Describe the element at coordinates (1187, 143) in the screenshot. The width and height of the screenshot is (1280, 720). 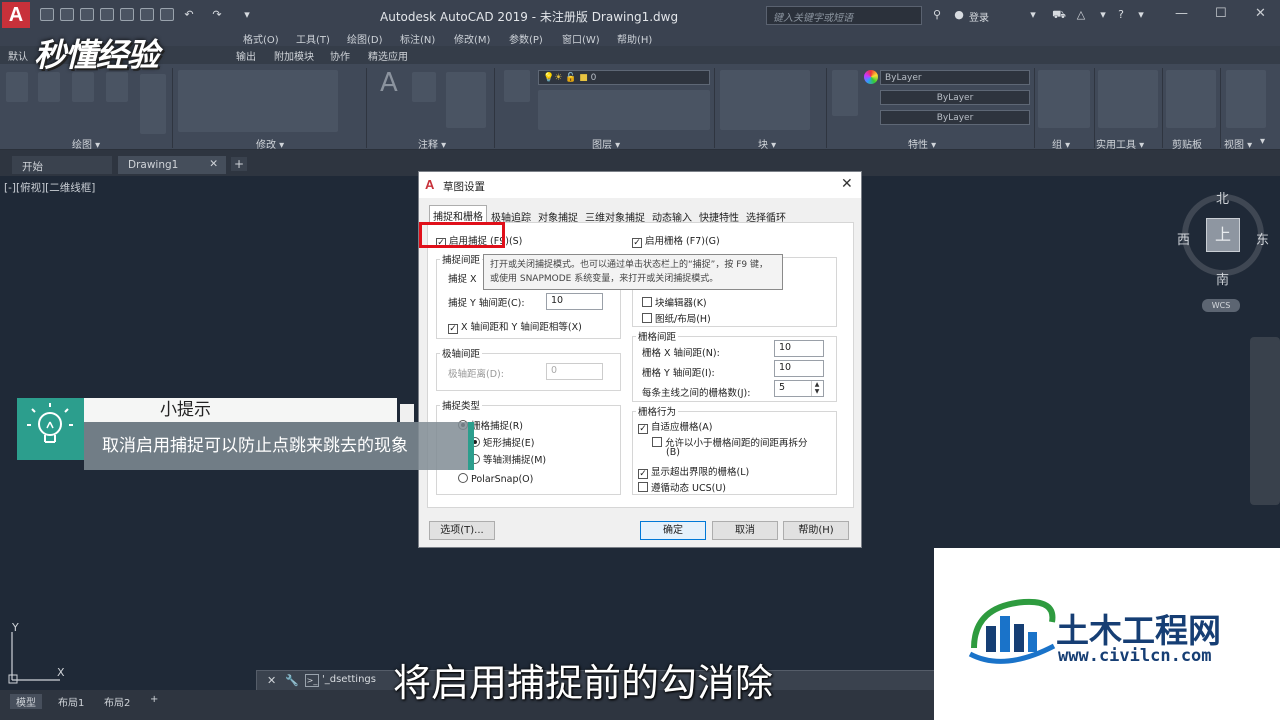
I see `panel-title-clipboard: 剪贴板` at that location.